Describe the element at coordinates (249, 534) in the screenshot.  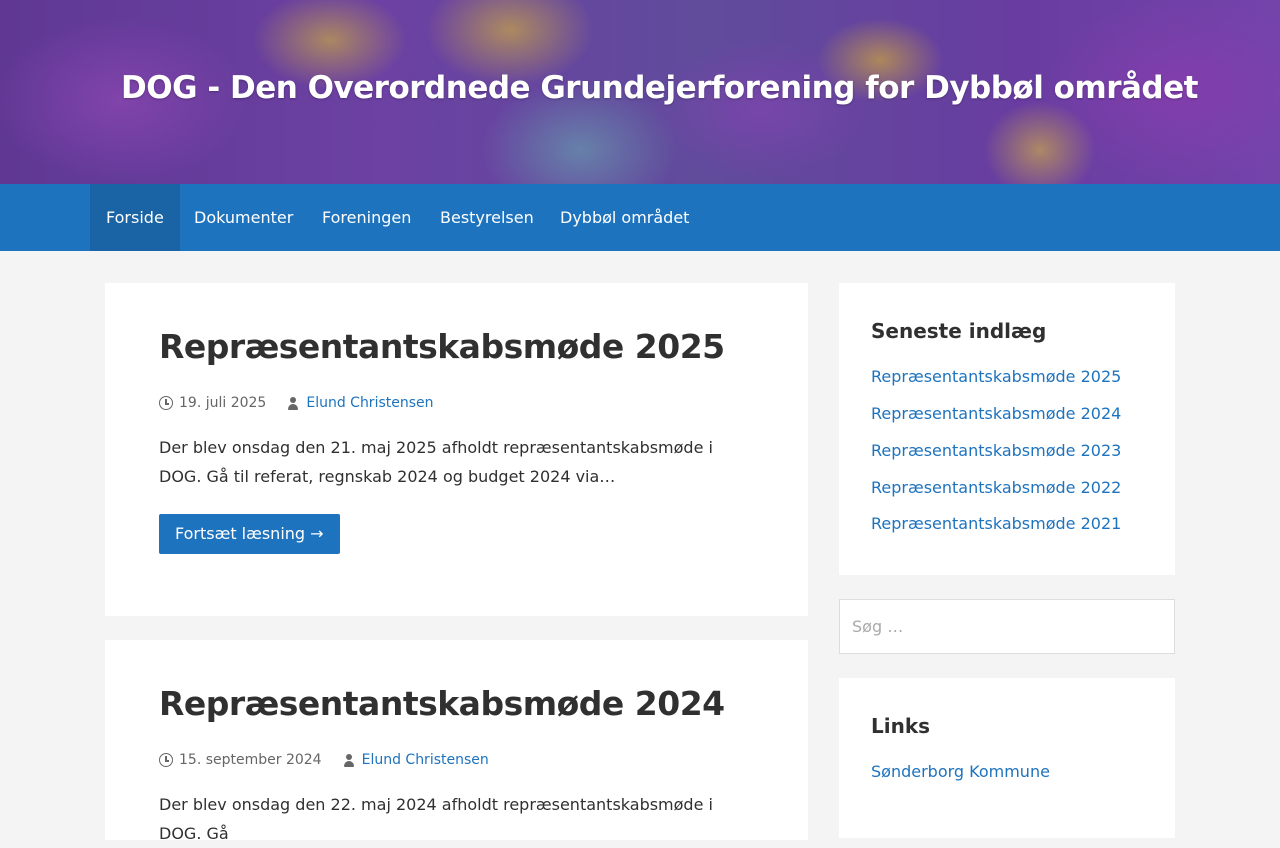
I see `read-more-button: Fortsæt læsning →` at that location.